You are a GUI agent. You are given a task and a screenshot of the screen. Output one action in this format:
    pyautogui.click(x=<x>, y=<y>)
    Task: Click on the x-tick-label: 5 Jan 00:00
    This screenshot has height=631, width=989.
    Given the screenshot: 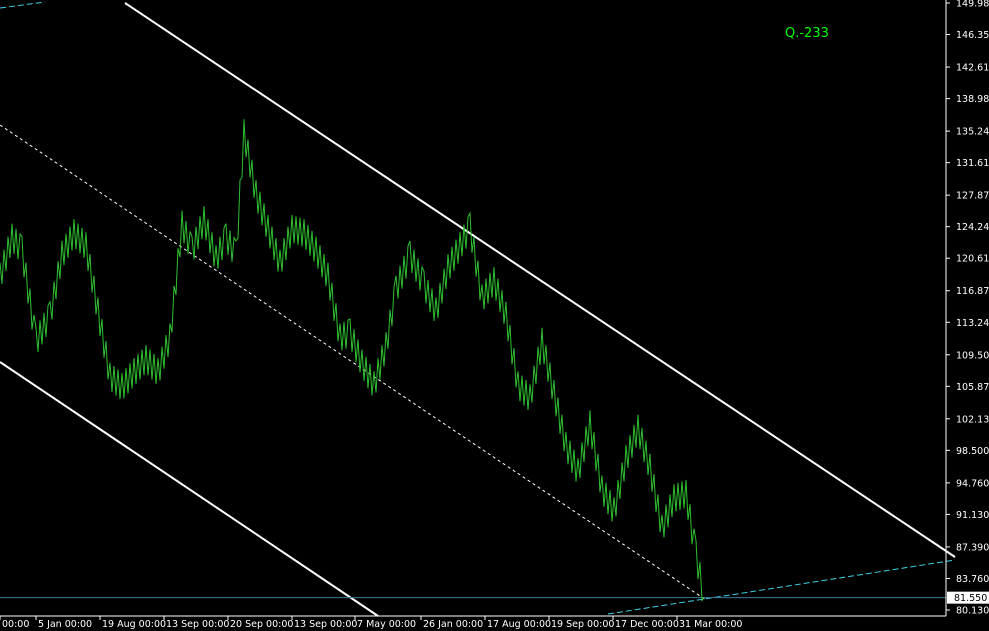 What is the action you would take?
    pyautogui.click(x=65, y=624)
    